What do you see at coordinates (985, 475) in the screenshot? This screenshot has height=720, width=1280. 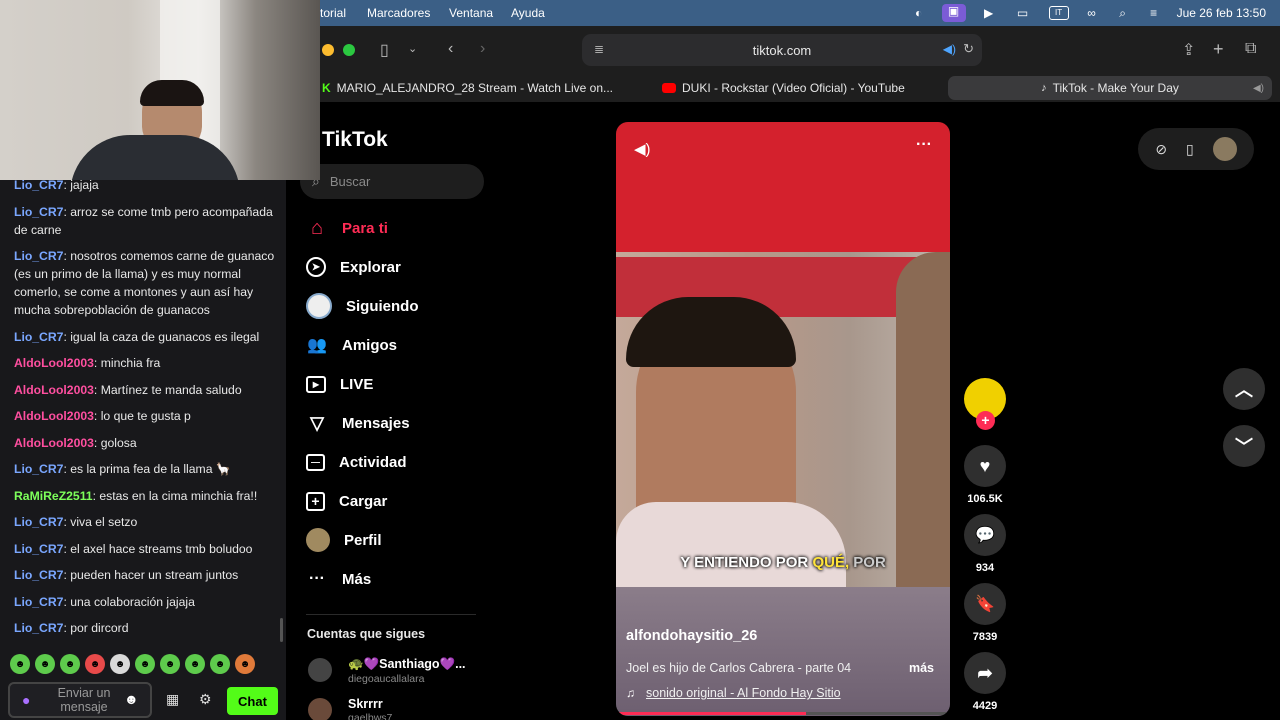 I see `like-button: ♥ 106.5K` at bounding box center [985, 475].